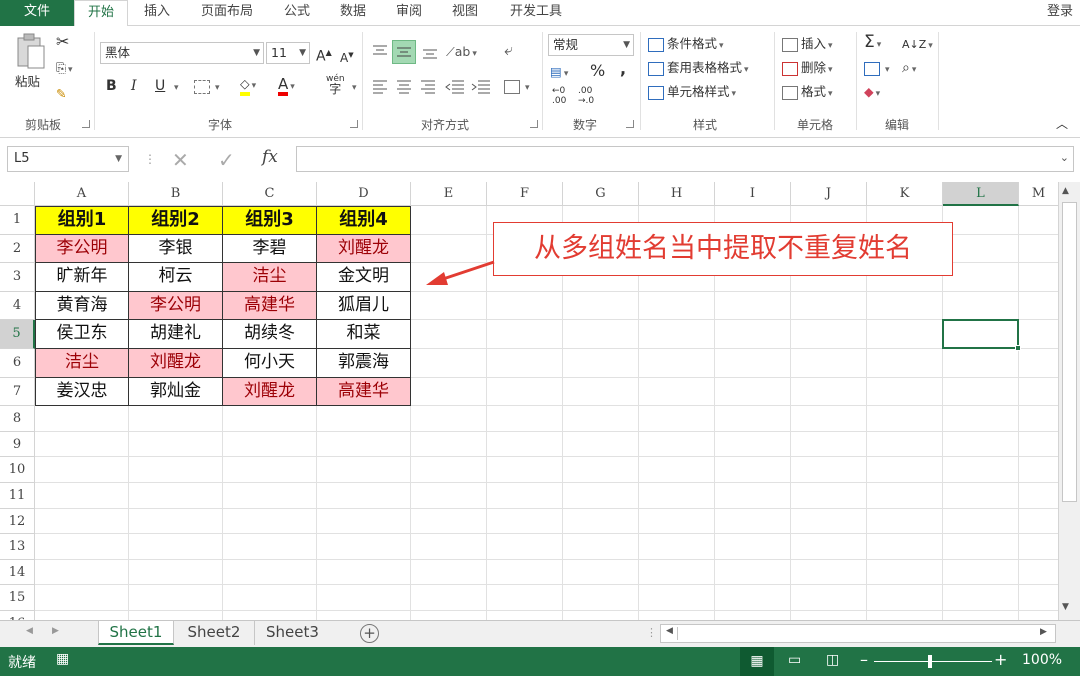 This screenshot has width=1080, height=676. I want to click on name-cell: 金文明, so click(364, 277).